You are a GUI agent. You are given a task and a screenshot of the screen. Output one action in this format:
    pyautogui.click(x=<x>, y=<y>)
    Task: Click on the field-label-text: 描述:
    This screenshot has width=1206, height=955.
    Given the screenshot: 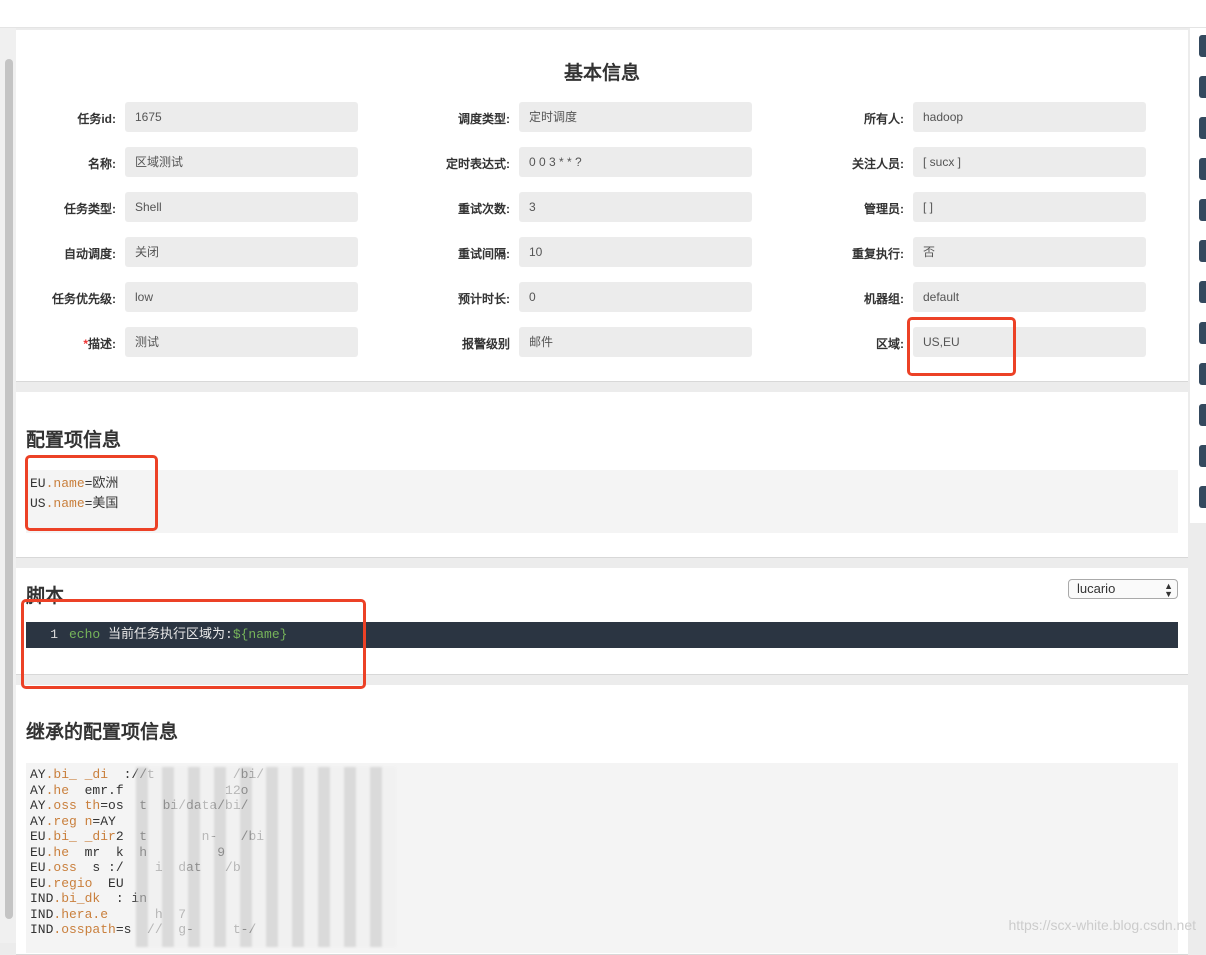 What is the action you would take?
    pyautogui.click(x=102, y=344)
    